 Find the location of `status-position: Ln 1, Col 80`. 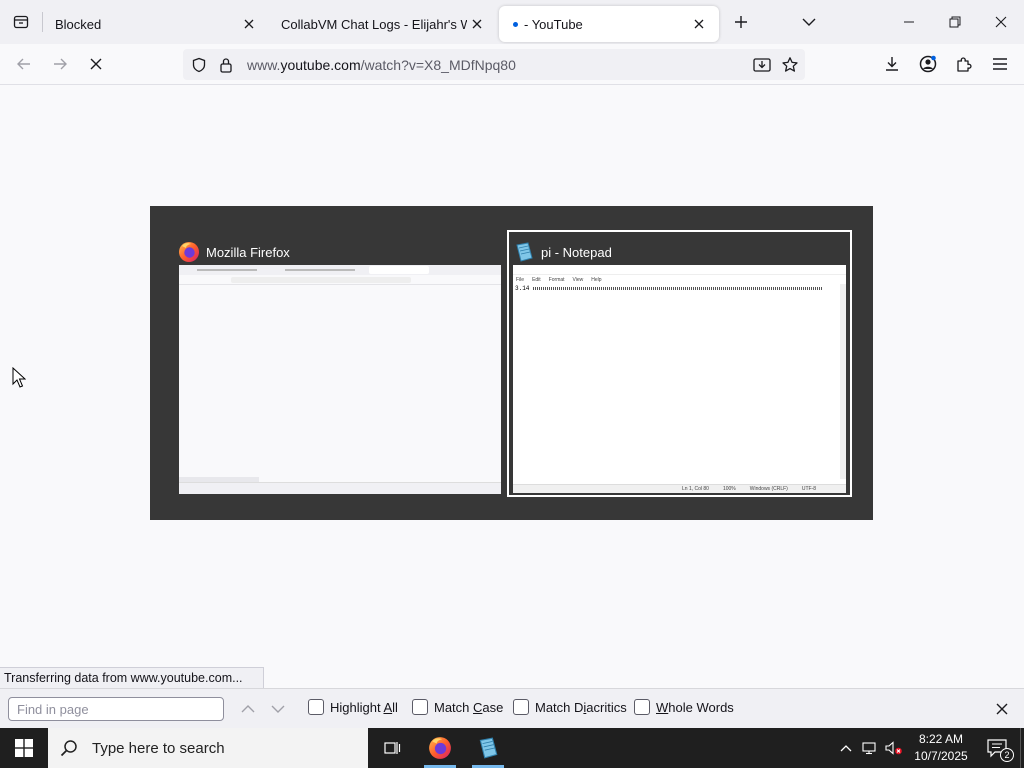

status-position: Ln 1, Col 80 is located at coordinates (695, 489).